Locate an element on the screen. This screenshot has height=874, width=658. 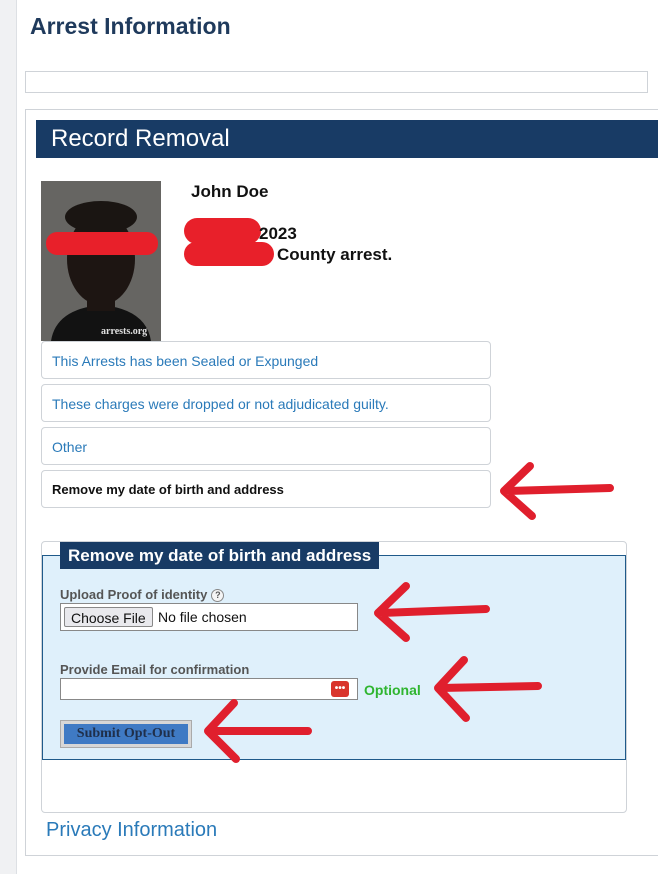
email-label: Provide Email for confirmation is located at coordinates (155, 669).